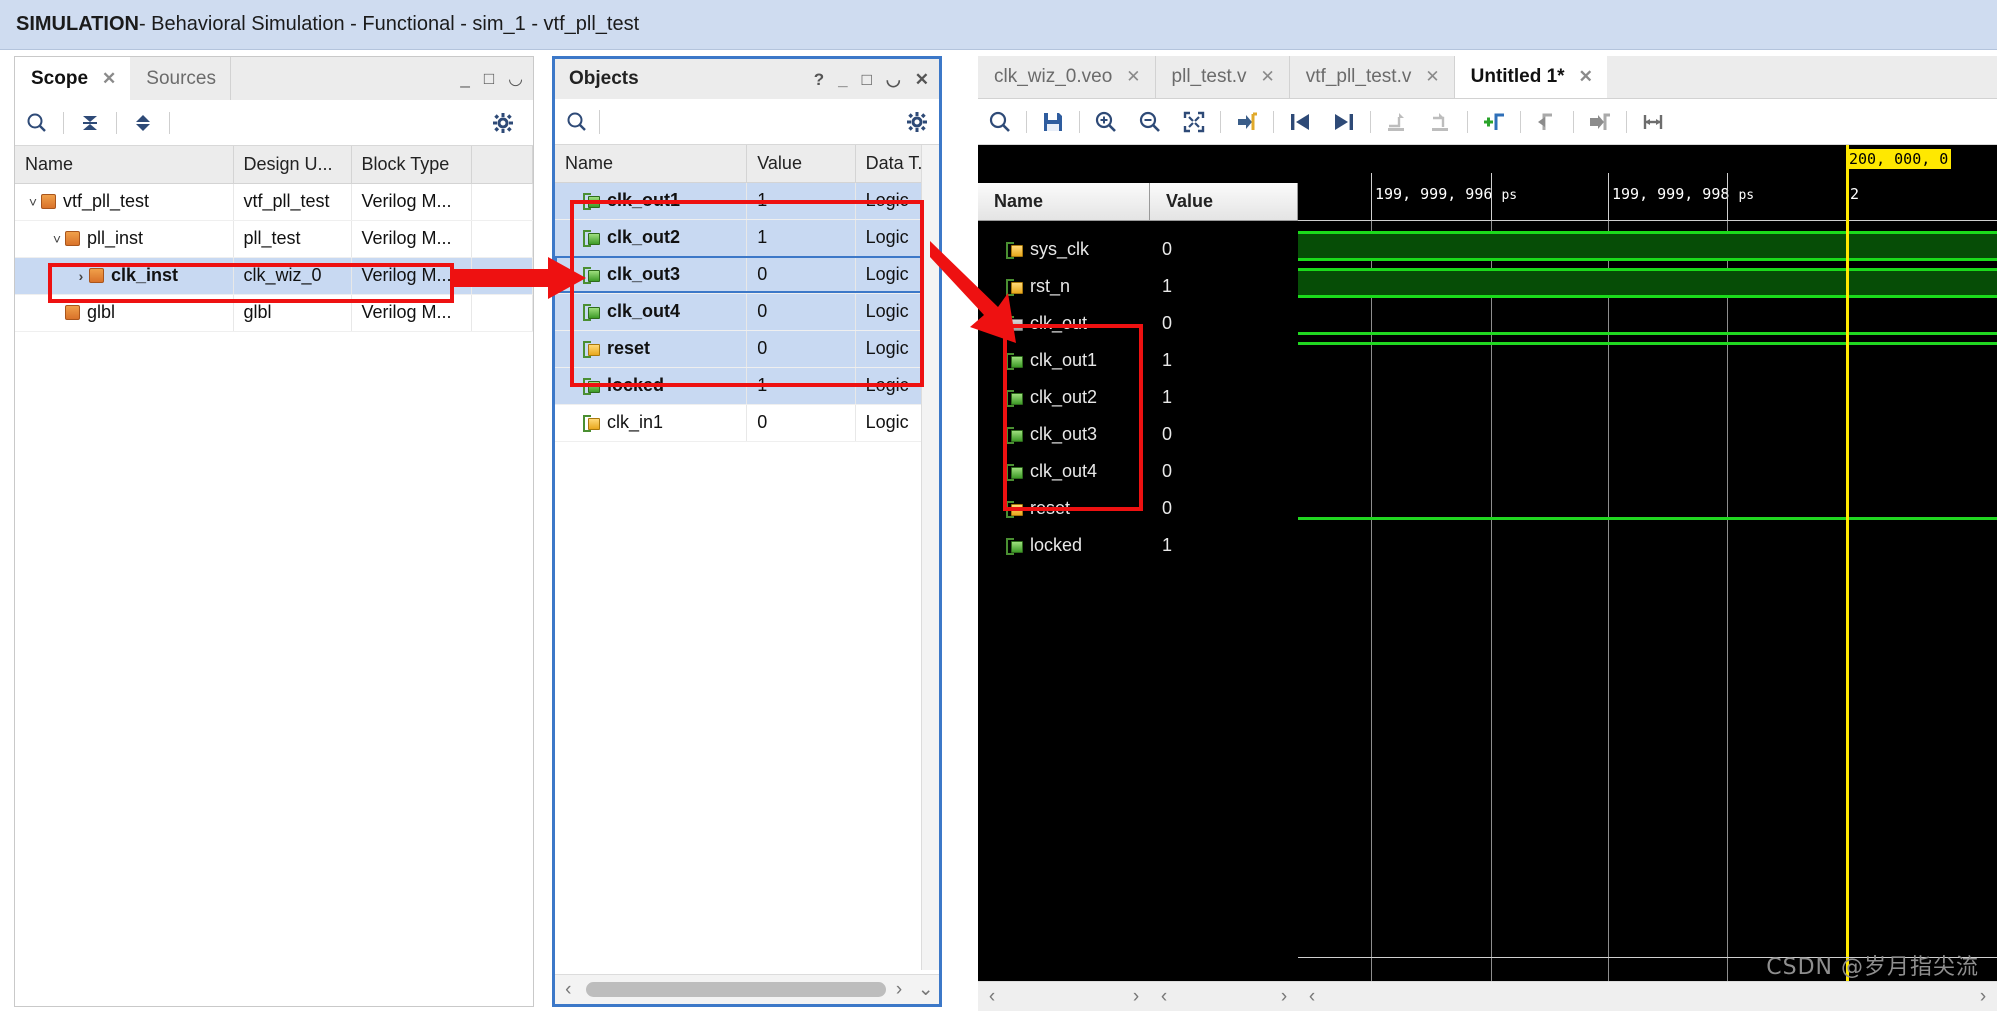 This screenshot has height=1012, width=1997. Describe the element at coordinates (1847, 578) in the screenshot. I see `waveform-cursor` at that location.